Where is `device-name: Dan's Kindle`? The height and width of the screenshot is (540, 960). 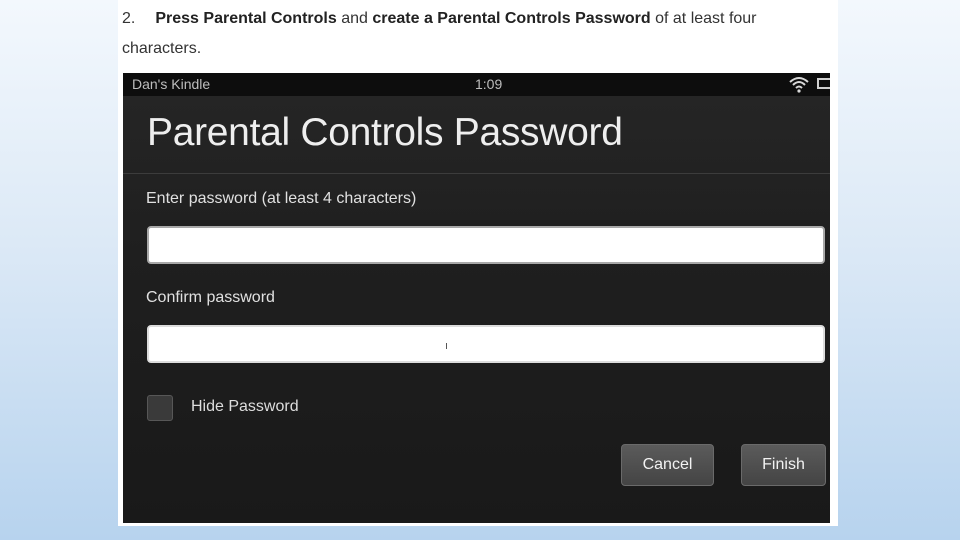
device-name: Dan's Kindle is located at coordinates (171, 84).